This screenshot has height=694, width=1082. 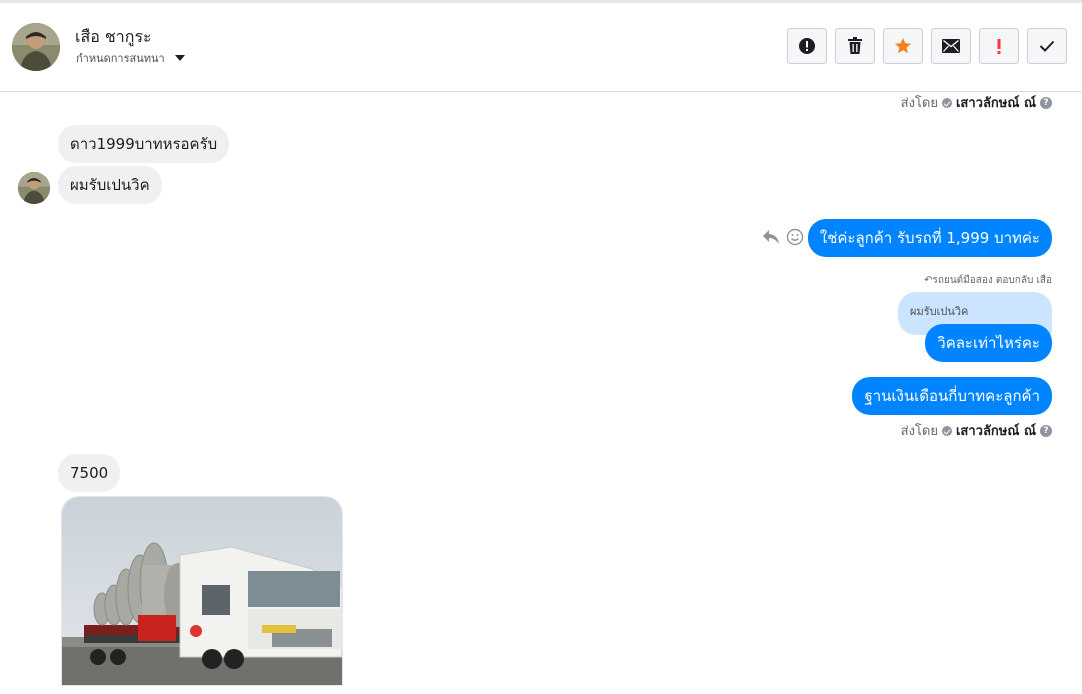 What do you see at coordinates (783, 237) in the screenshot?
I see `message-actions` at bounding box center [783, 237].